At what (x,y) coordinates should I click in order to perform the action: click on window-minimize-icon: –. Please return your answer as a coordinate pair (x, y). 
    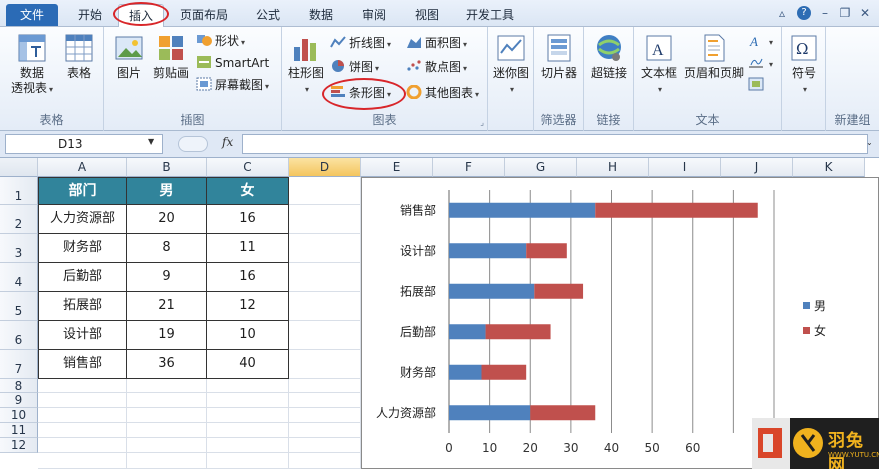
    Looking at the image, I should click on (825, 13).